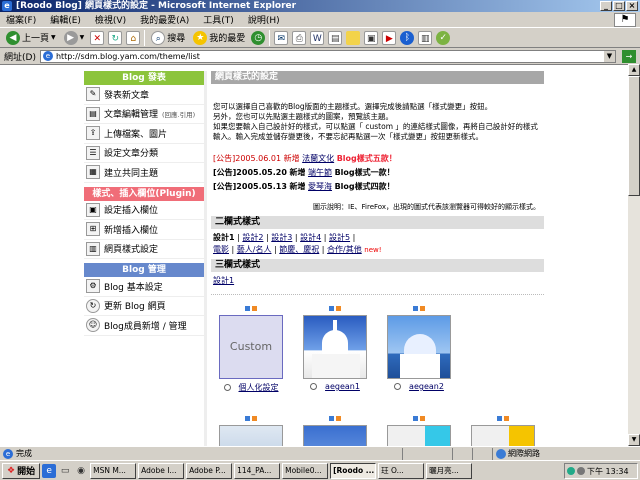 This screenshot has width=640, height=480. Describe the element at coordinates (339, 237) in the screenshot. I see `design-tab-5: 設計5` at that location.